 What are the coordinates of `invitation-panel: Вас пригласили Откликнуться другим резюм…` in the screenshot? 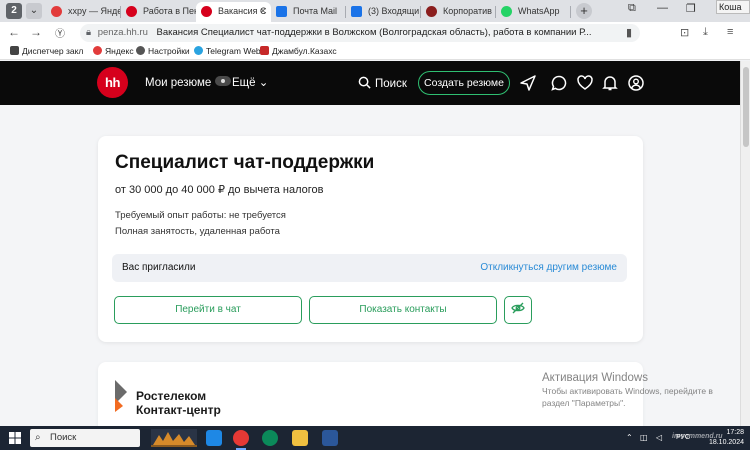 It's located at (369, 268).